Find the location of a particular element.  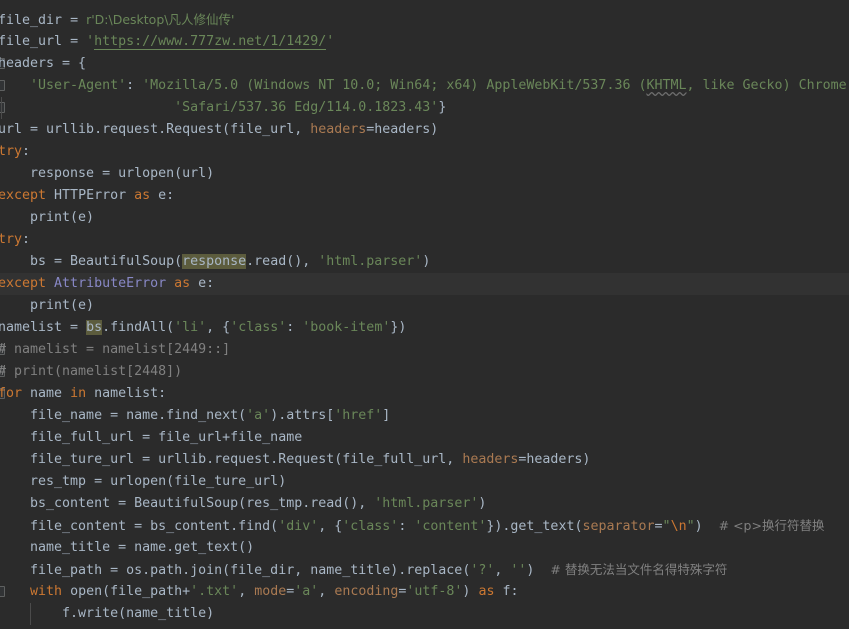

code-token: file_name = name.find_next( is located at coordinates (123, 415).